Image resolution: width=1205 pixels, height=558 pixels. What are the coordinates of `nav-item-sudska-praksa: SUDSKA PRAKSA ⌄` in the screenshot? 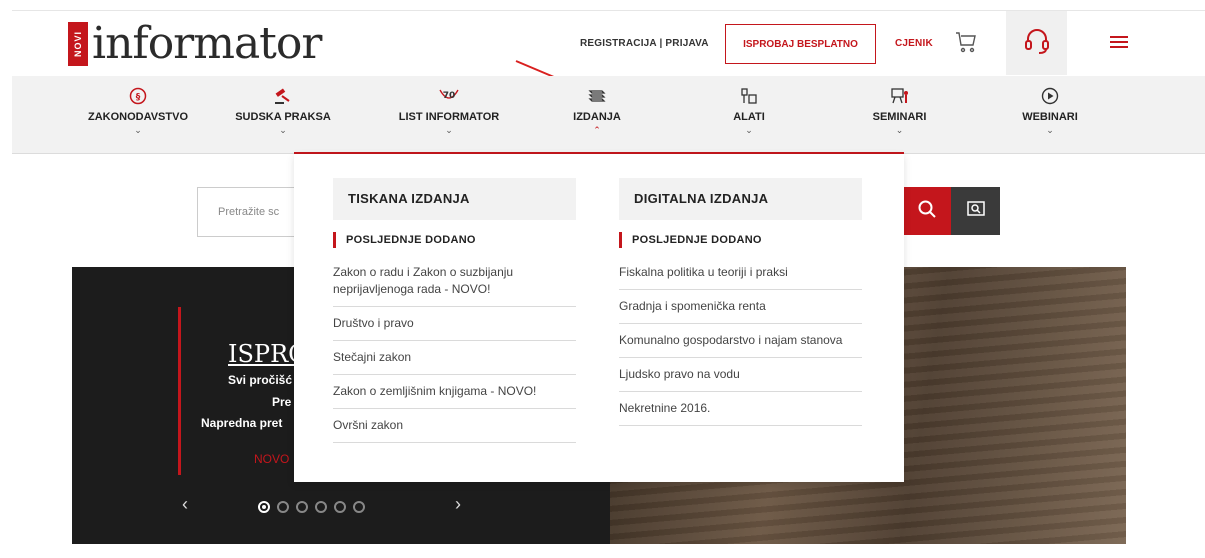 It's located at (283, 115).